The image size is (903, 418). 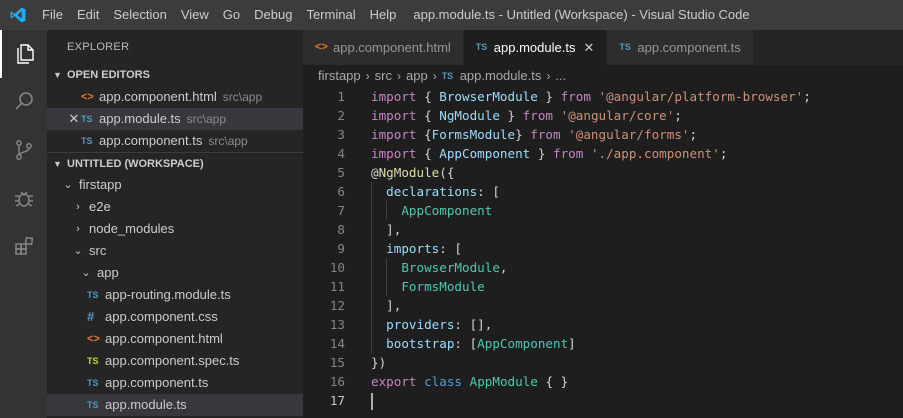 I want to click on menu-view: View, so click(x=195, y=15).